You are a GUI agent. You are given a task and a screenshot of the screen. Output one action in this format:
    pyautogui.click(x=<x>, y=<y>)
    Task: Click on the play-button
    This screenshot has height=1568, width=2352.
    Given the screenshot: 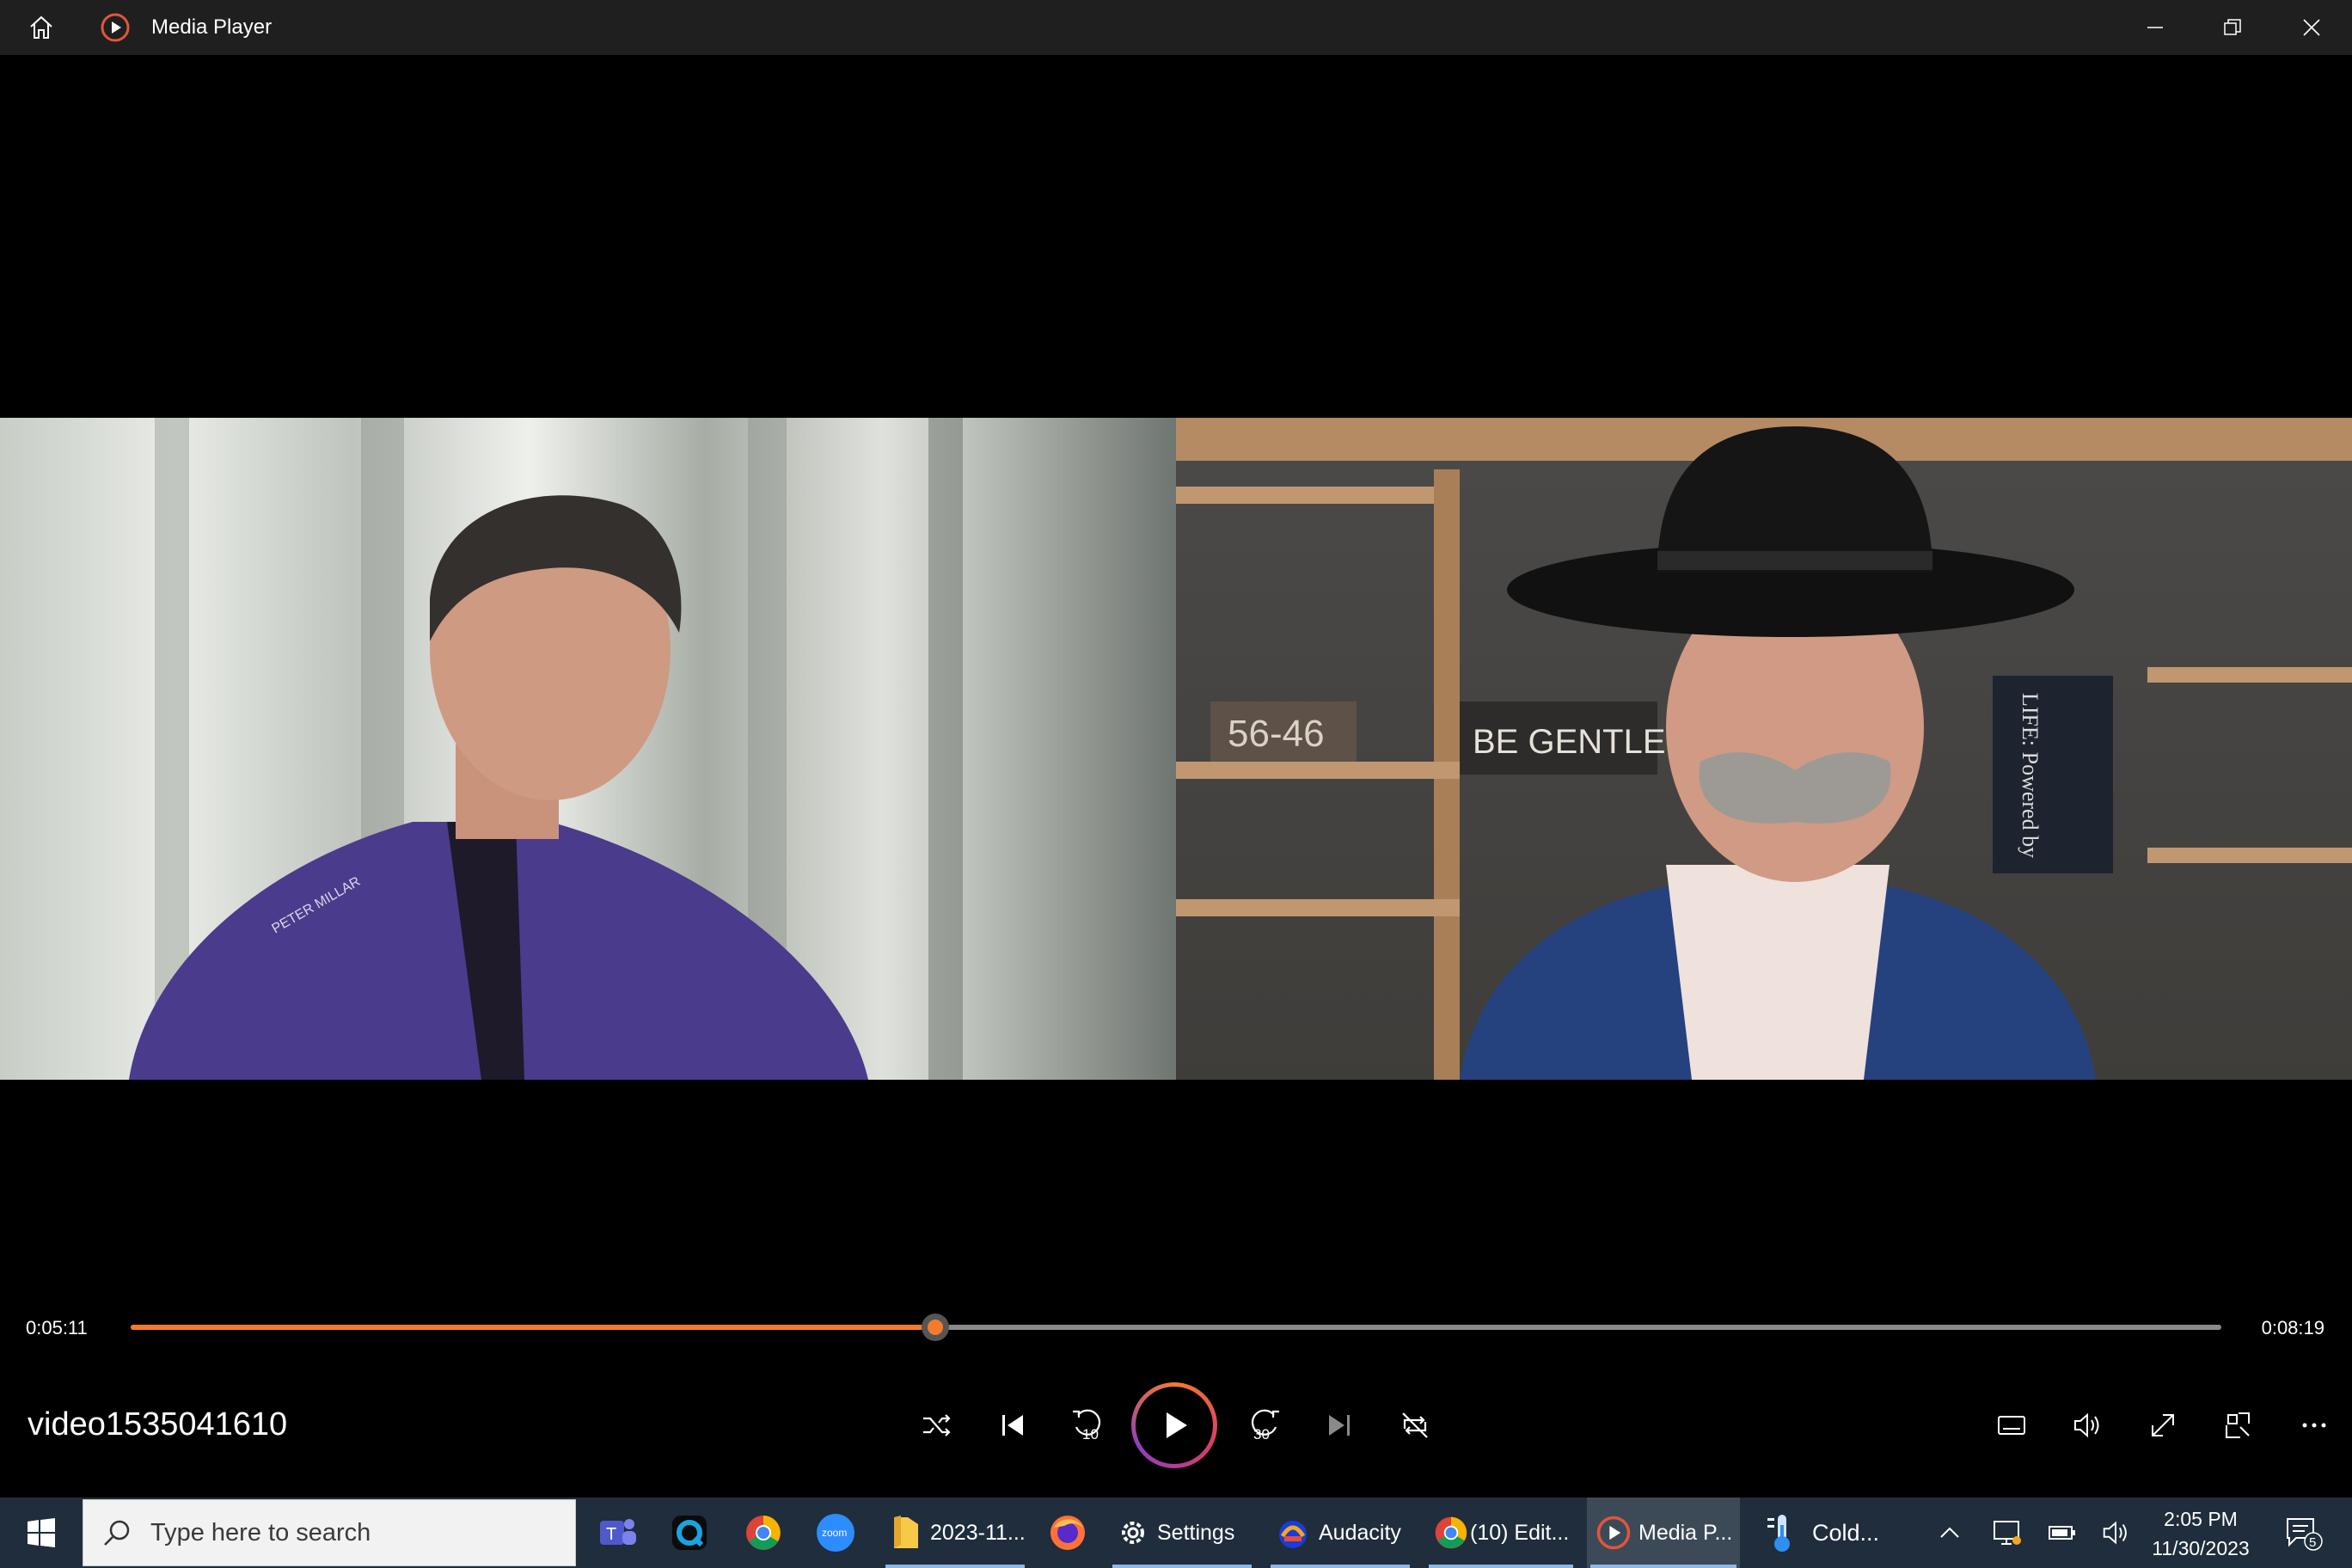 What is the action you would take?
    pyautogui.click(x=1174, y=1425)
    